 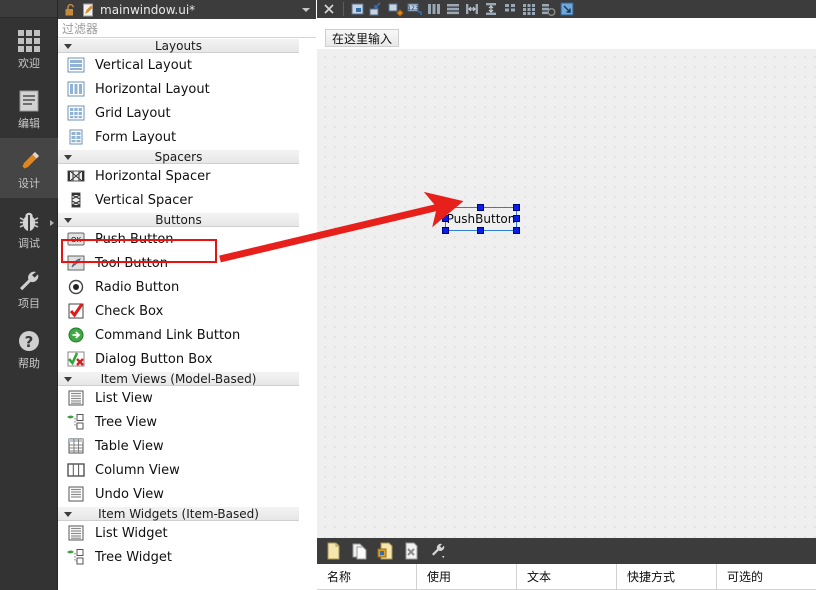 I want to click on widget-item-grid-layout: Grid Layout, so click(x=178, y=113).